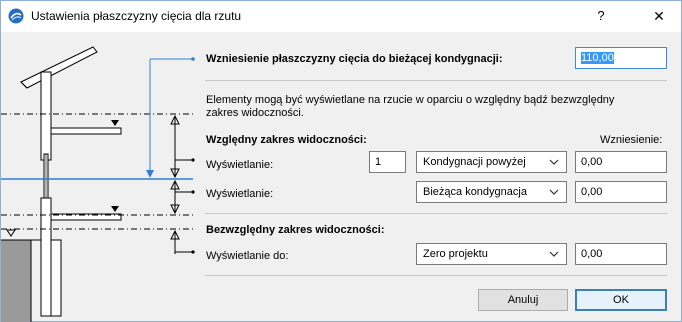 This screenshot has width=682, height=322. I want to click on ok-button: OK, so click(621, 300).